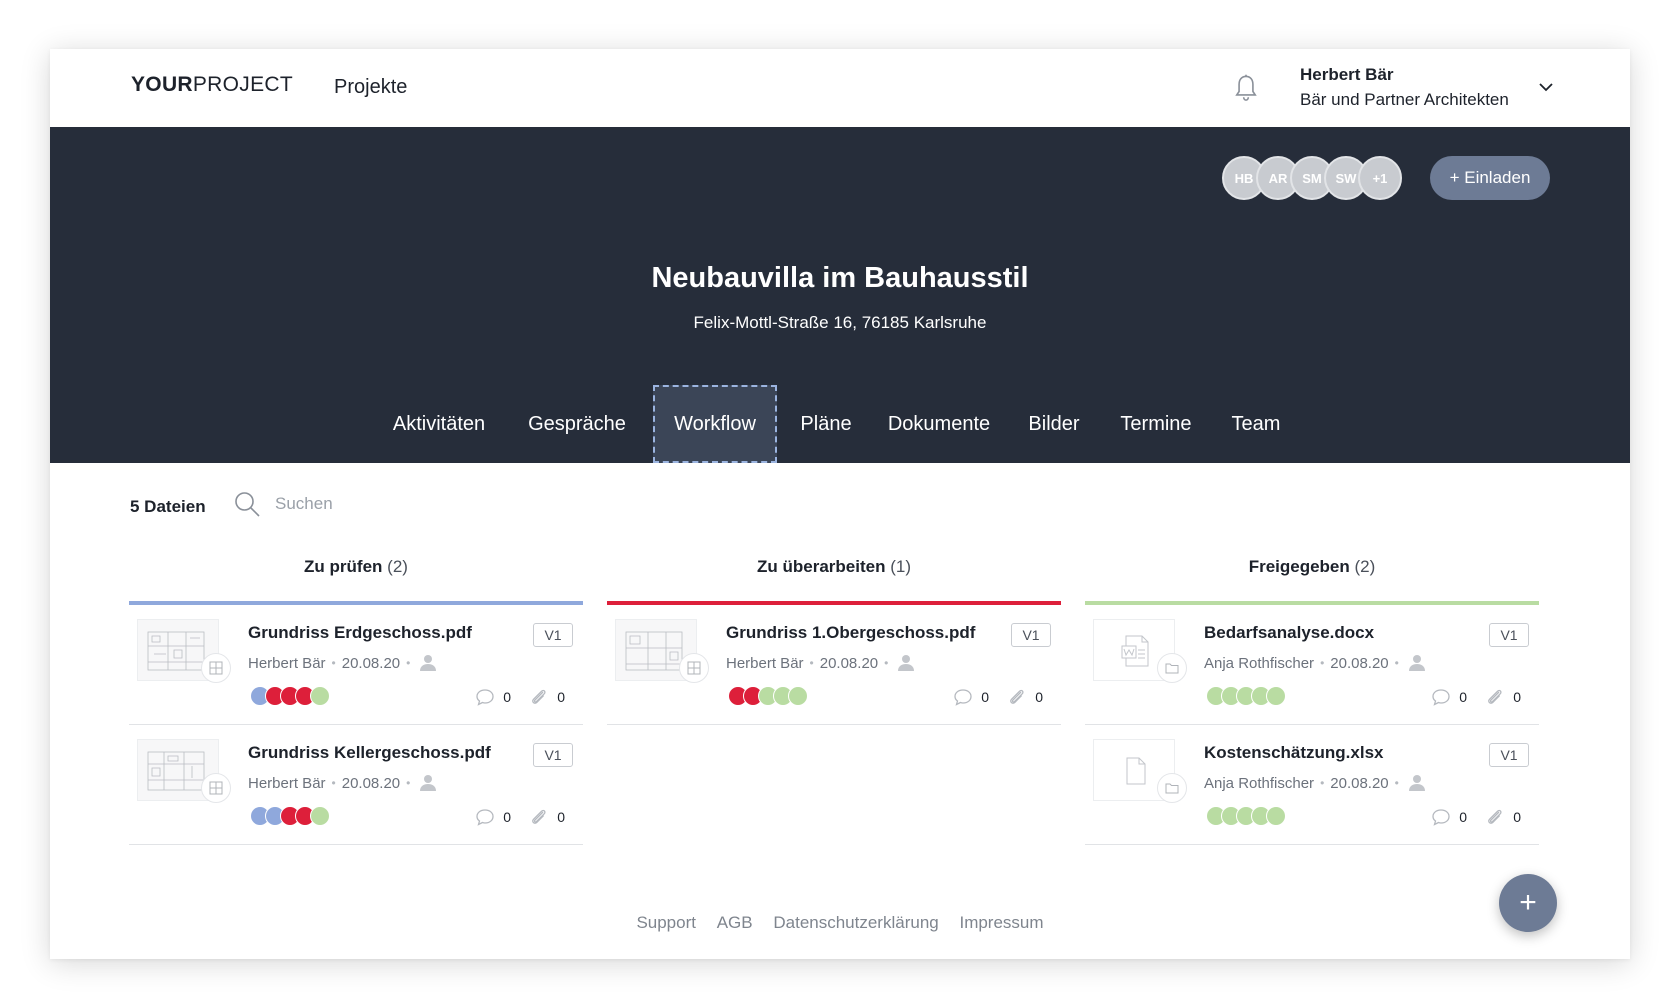 This screenshot has width=1680, height=1008. What do you see at coordinates (1259, 663) in the screenshot?
I see `file-author: Anja Rothfischer` at bounding box center [1259, 663].